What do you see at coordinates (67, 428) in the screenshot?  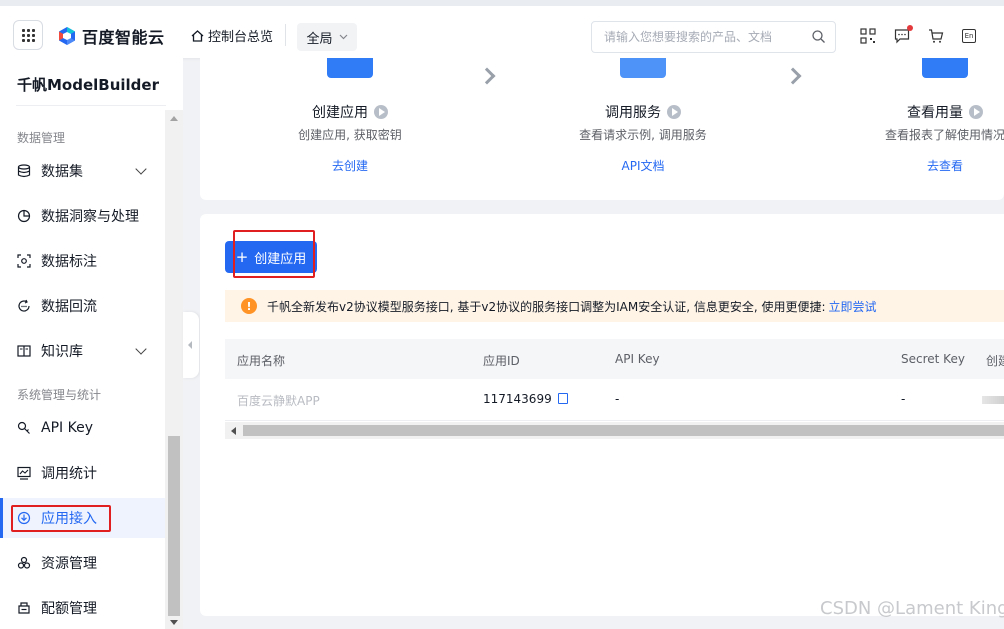 I see `sidebar-item-label: API Key` at bounding box center [67, 428].